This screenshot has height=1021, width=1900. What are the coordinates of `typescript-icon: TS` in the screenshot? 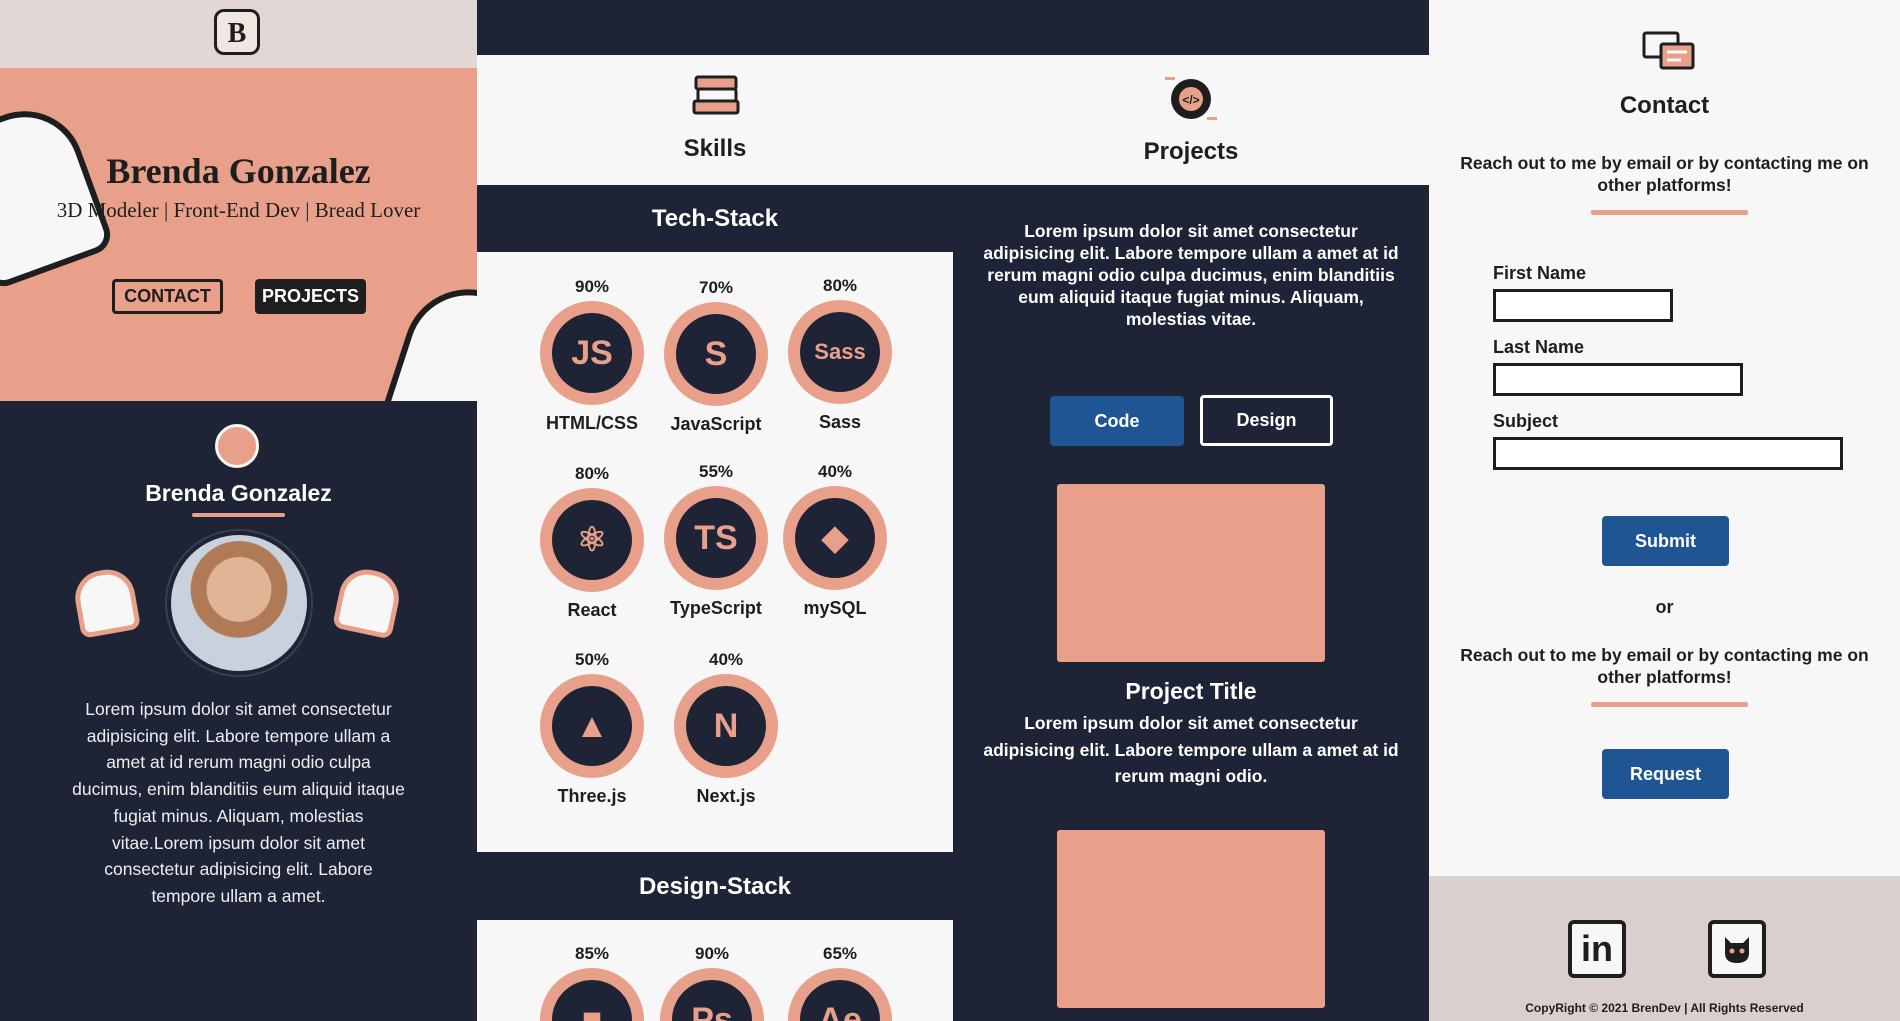 It's located at (716, 537).